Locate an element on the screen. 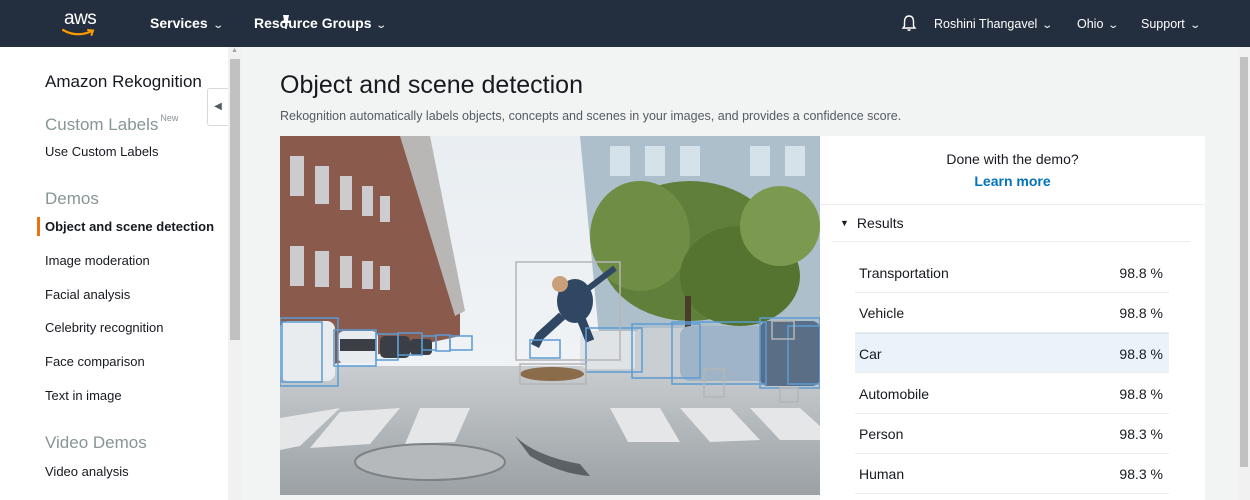  result-label: Vehicle is located at coordinates (882, 313).